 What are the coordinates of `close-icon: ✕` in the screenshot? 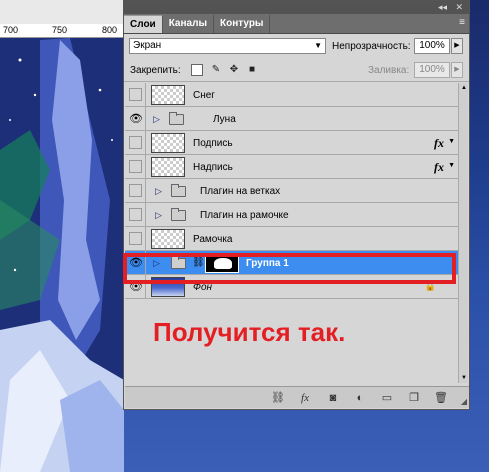 It's located at (459, 7).